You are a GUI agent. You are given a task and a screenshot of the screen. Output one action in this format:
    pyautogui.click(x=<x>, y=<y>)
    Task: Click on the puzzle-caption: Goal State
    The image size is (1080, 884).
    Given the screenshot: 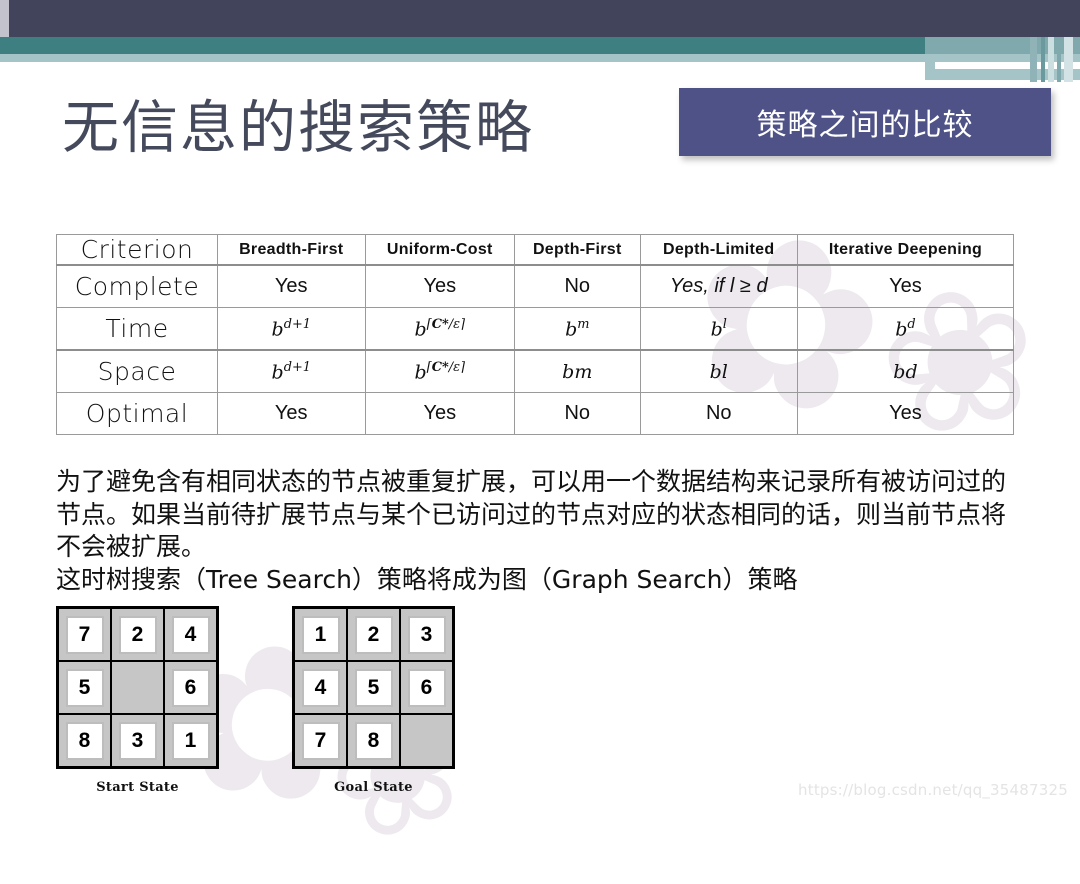 What is the action you would take?
    pyautogui.click(x=373, y=787)
    